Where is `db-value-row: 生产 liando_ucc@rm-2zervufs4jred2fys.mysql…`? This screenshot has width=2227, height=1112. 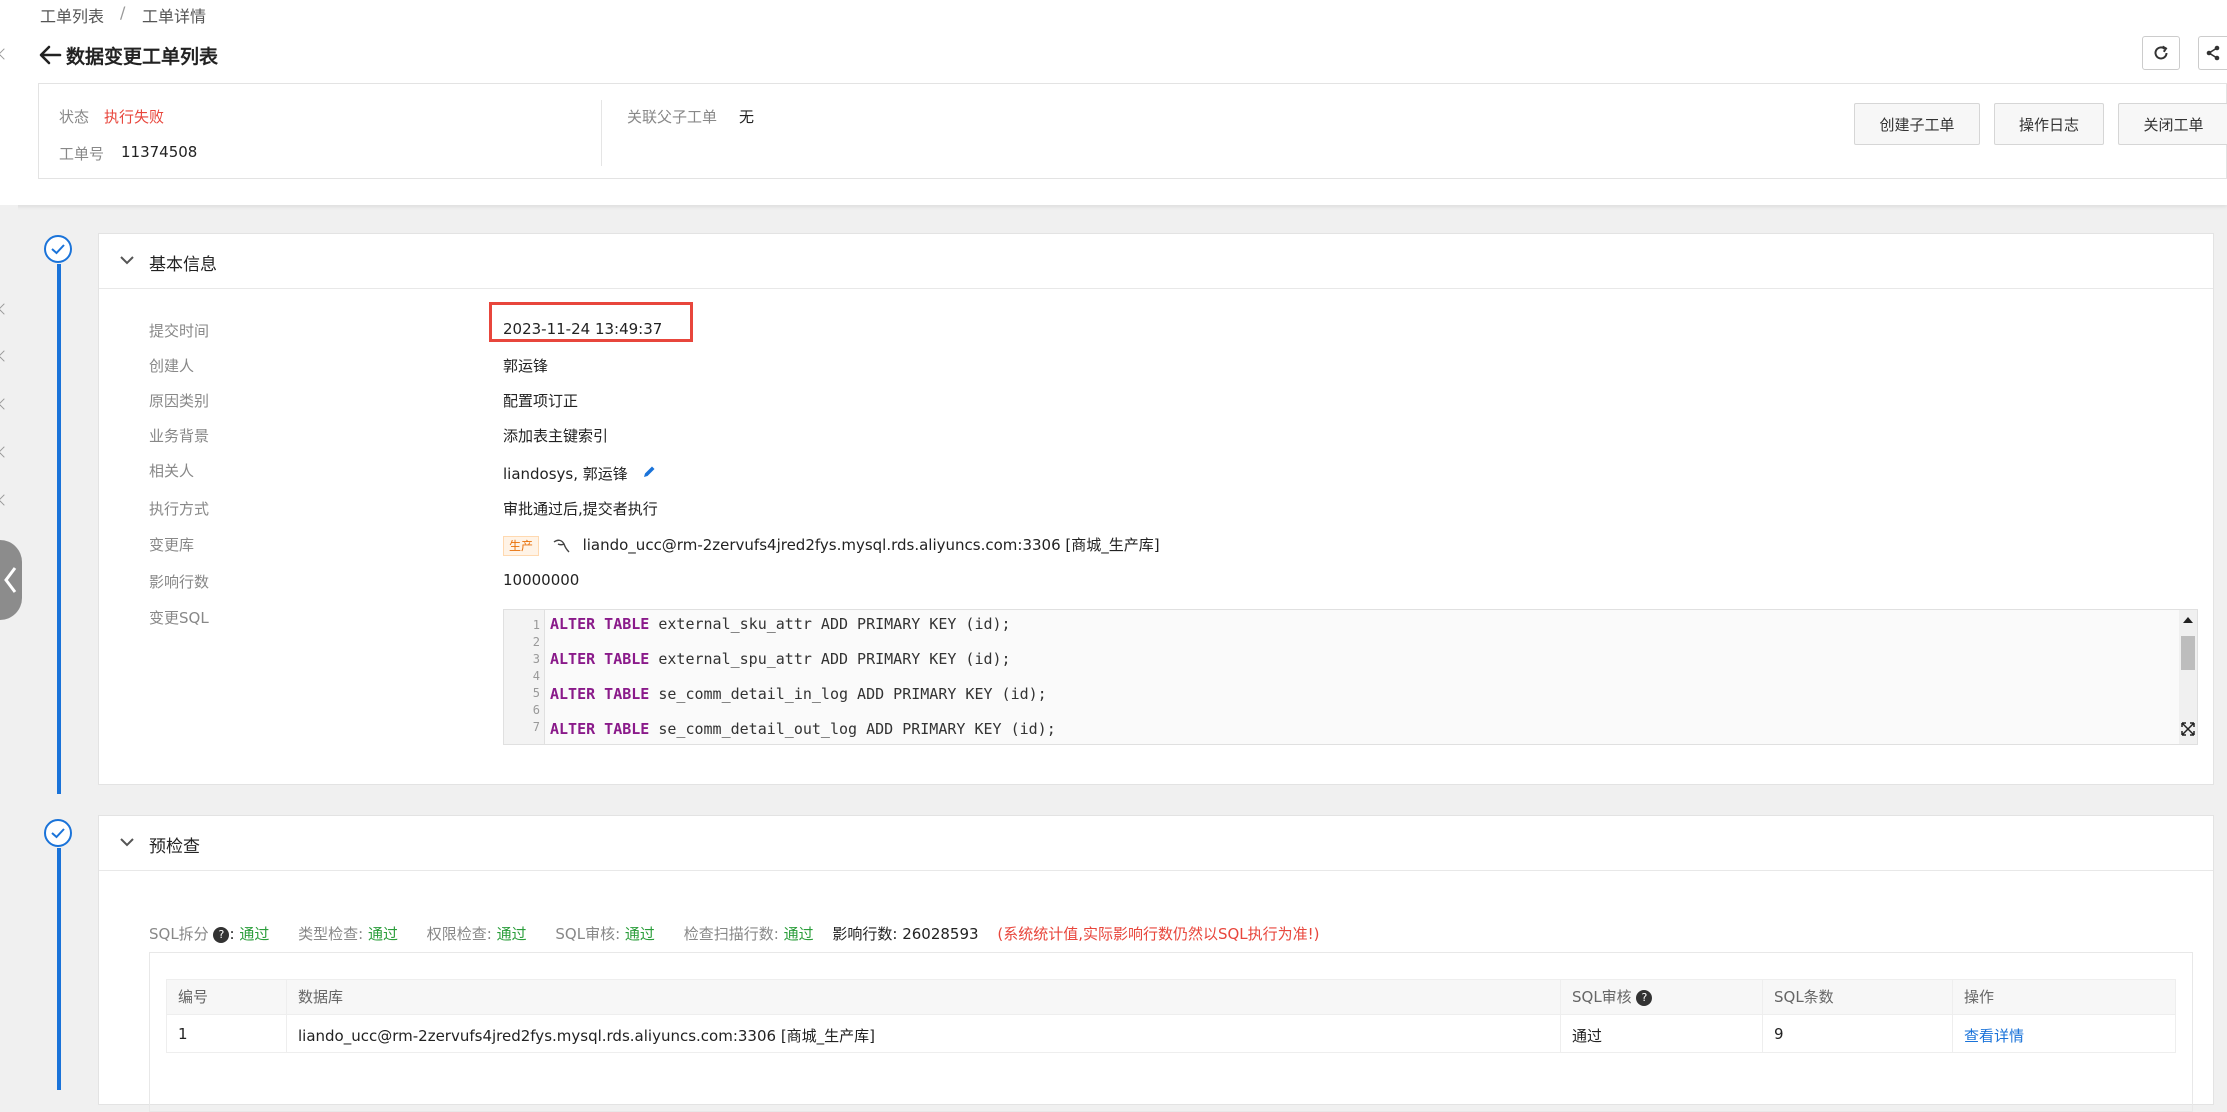 db-value-row: 生产 liando_ucc@rm-2zervufs4jred2fys.mysql… is located at coordinates (831, 545).